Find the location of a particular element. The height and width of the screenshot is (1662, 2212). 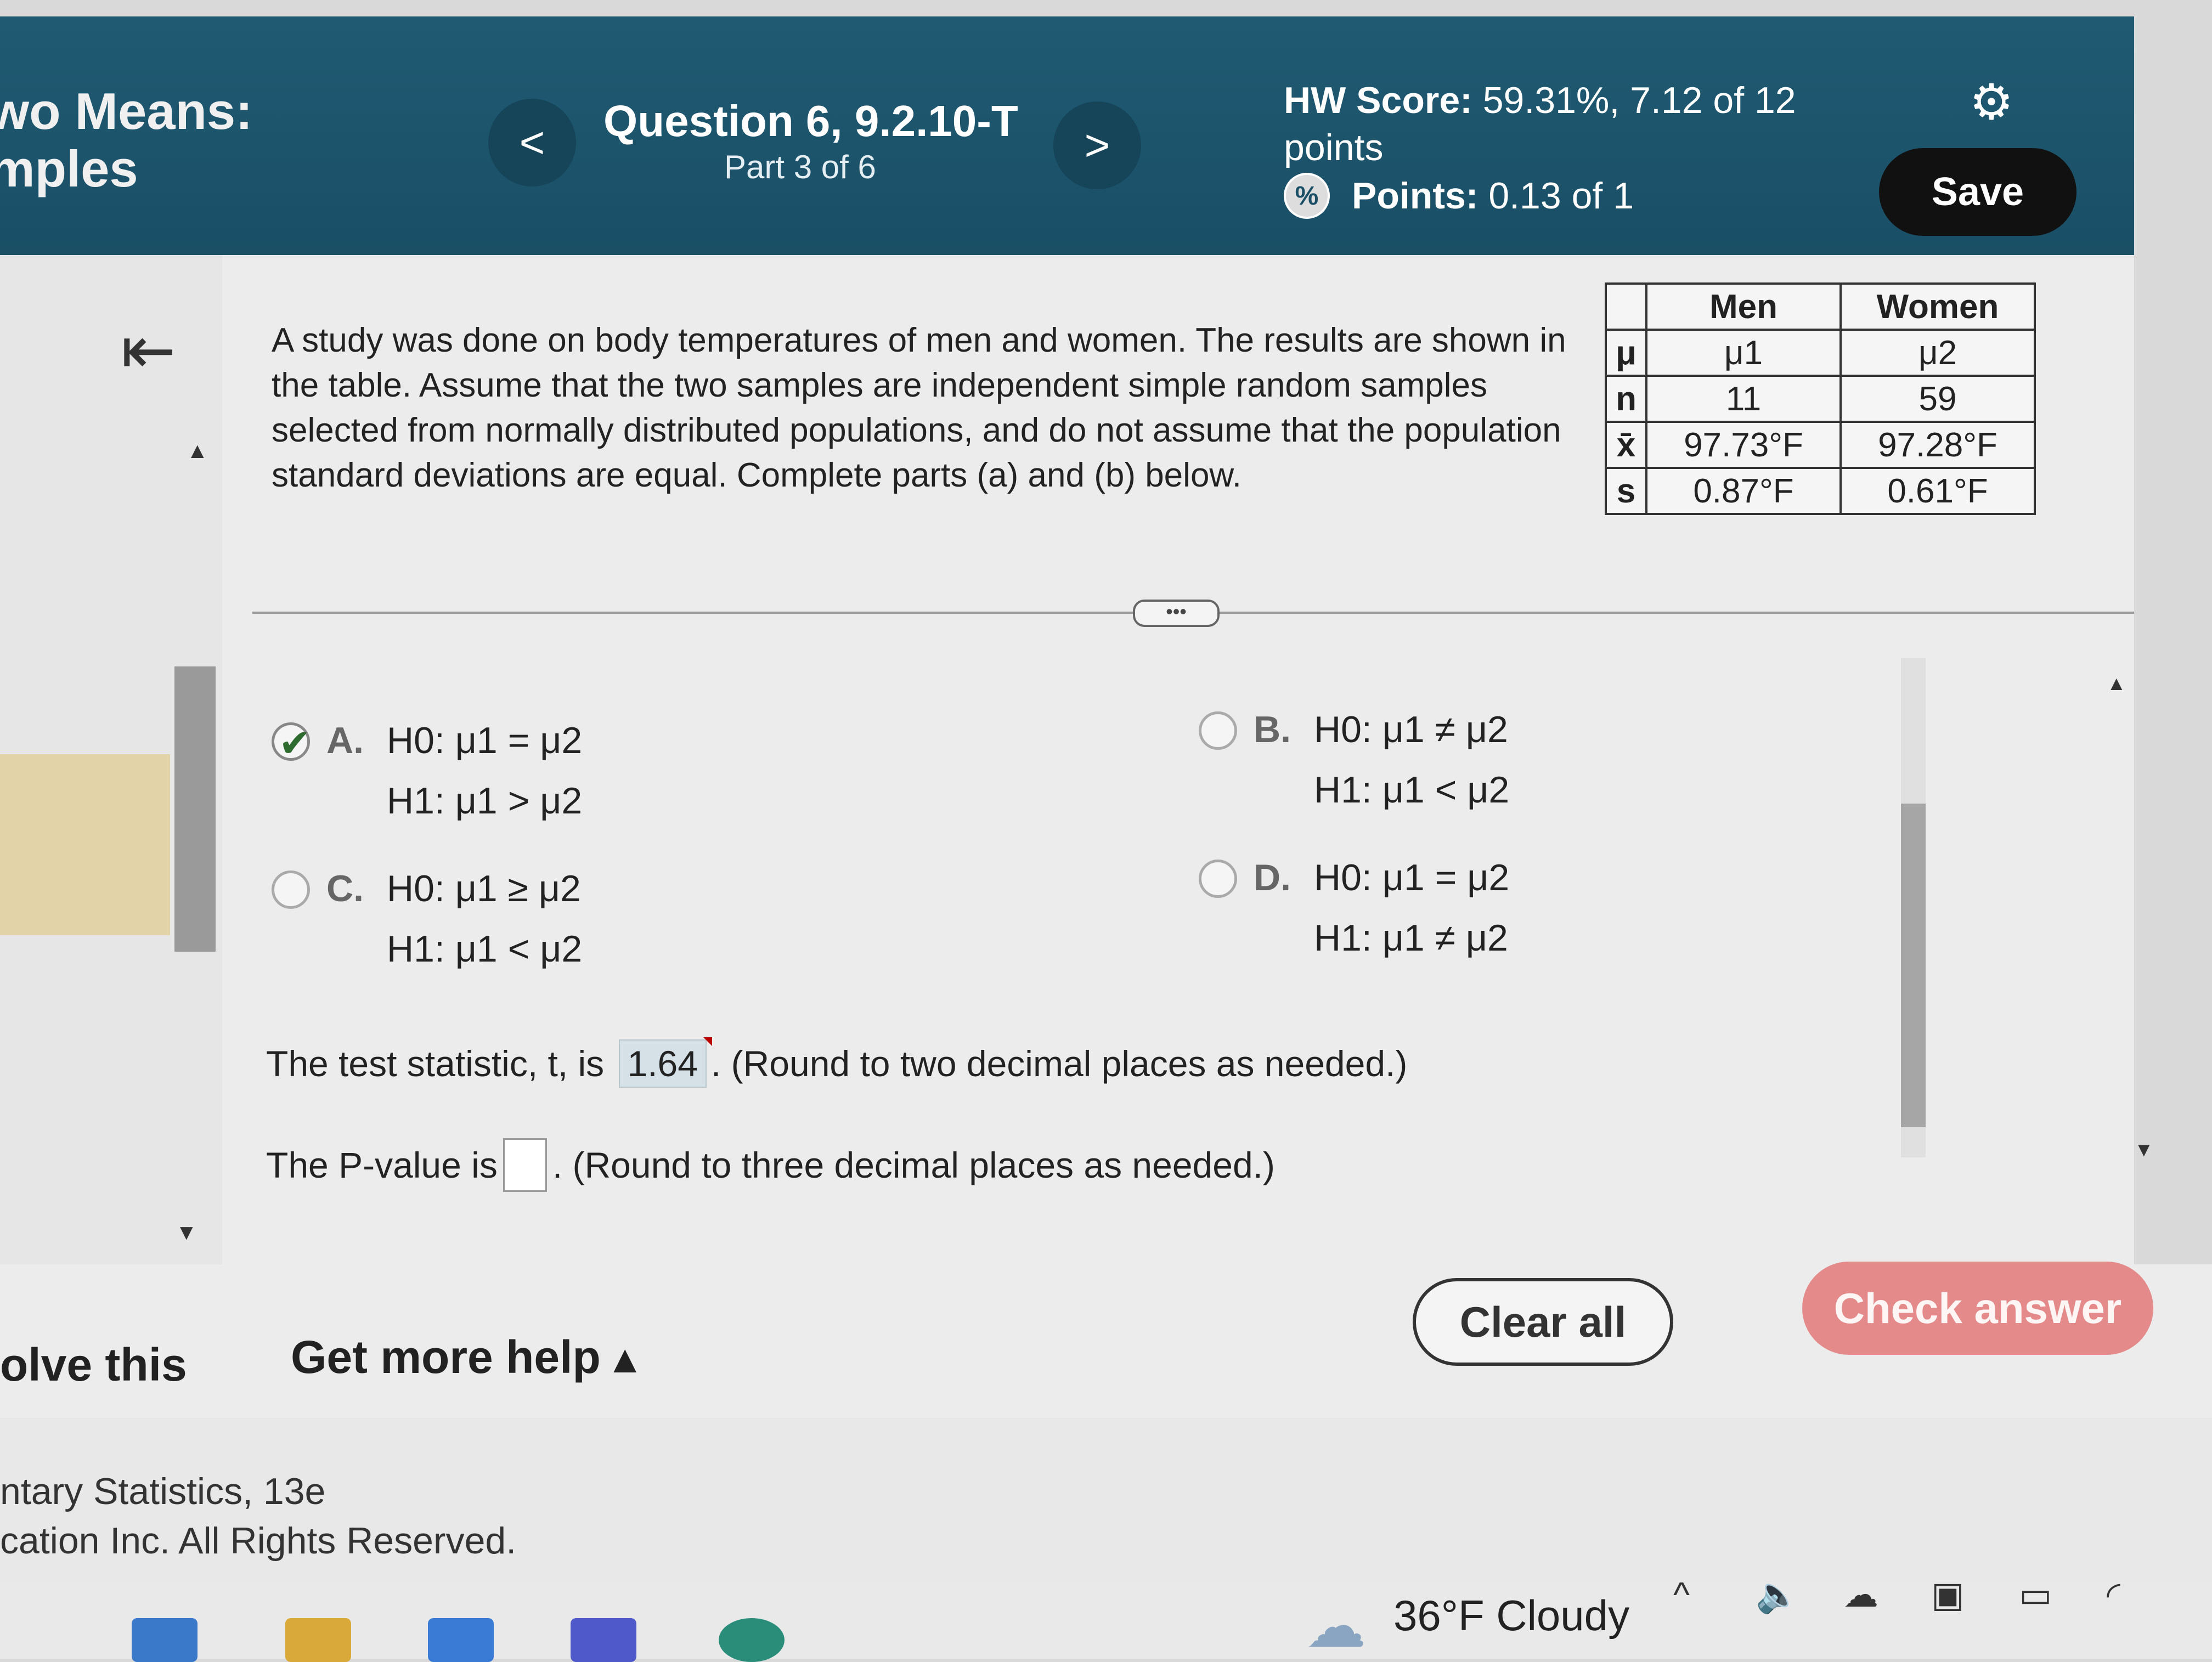

test-stat-prefix: The test statistic, t, is is located at coordinates (436, 1063).